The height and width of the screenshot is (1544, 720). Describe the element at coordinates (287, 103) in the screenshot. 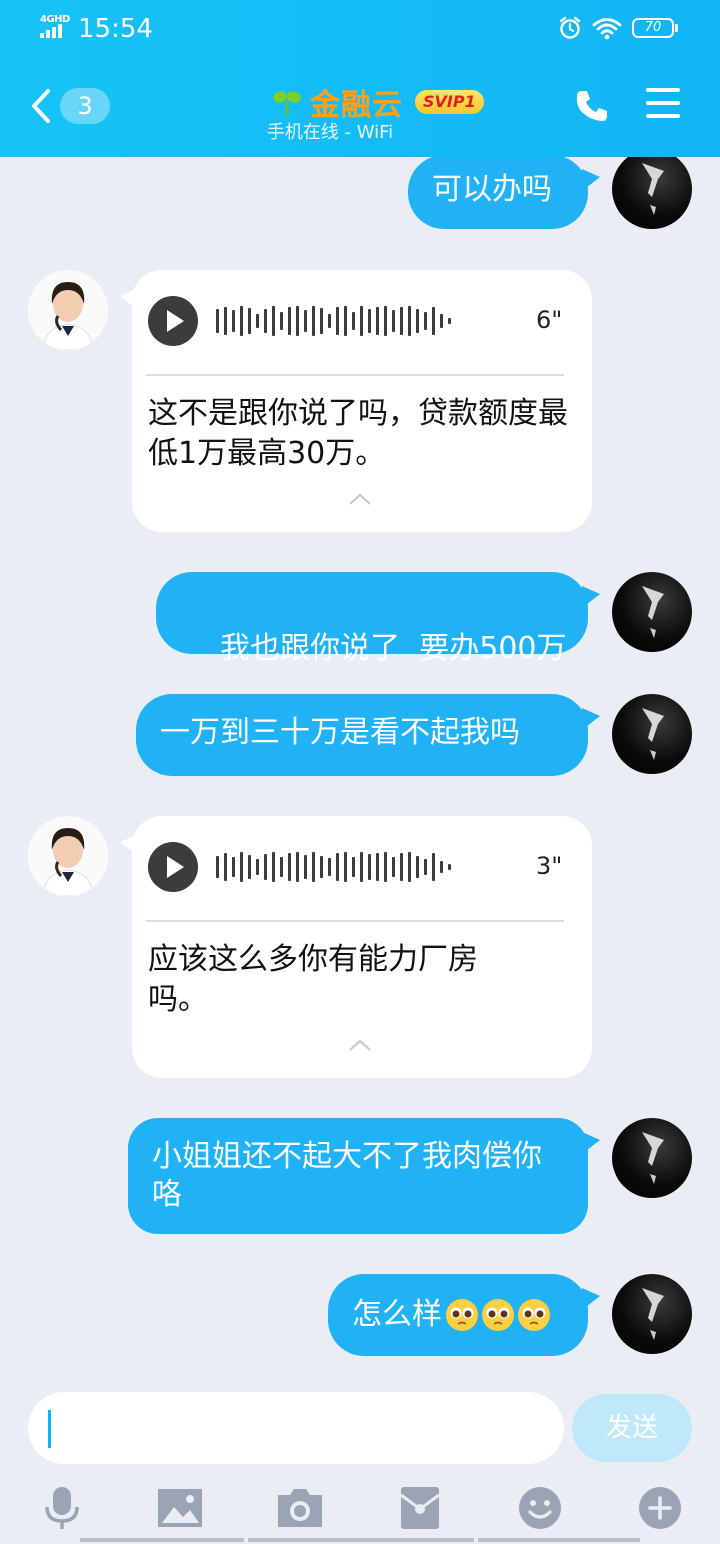

I see `sprout-icon` at that location.